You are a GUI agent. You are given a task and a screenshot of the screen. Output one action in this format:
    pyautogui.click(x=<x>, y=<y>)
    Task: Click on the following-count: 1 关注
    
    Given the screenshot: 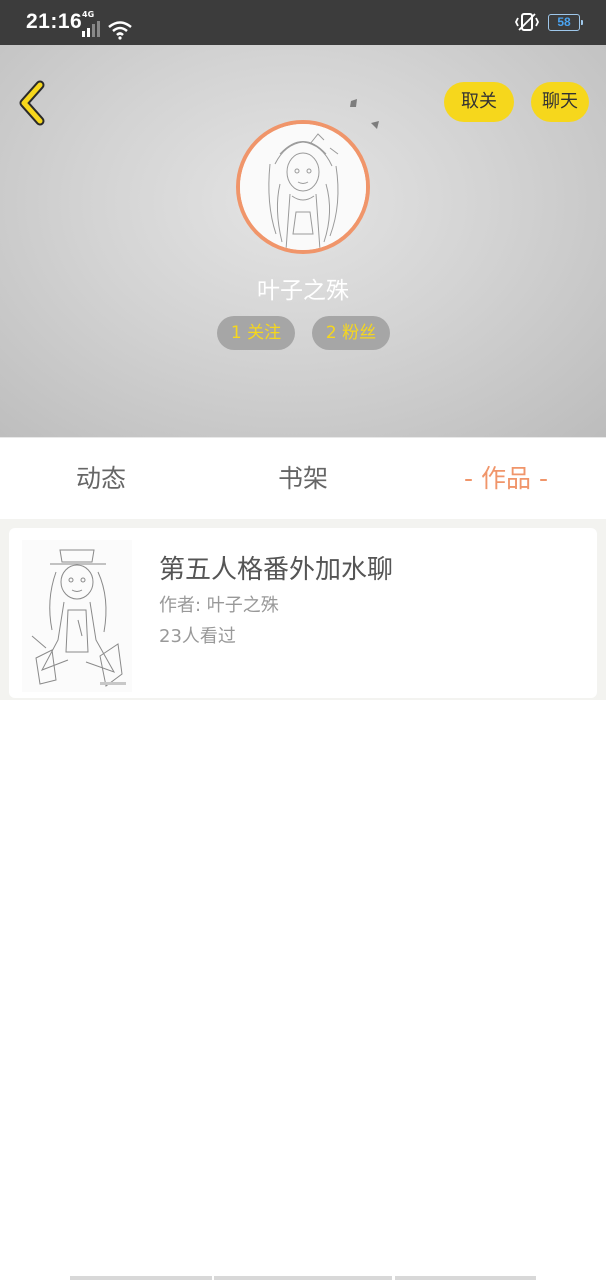 What is the action you would take?
    pyautogui.click(x=256, y=333)
    